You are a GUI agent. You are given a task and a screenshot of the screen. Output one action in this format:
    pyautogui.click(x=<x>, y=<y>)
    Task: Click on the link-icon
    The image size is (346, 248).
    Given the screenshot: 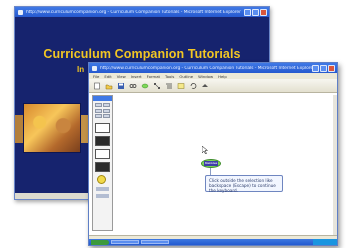 What is the action you would take?
    pyautogui.click(x=133, y=86)
    